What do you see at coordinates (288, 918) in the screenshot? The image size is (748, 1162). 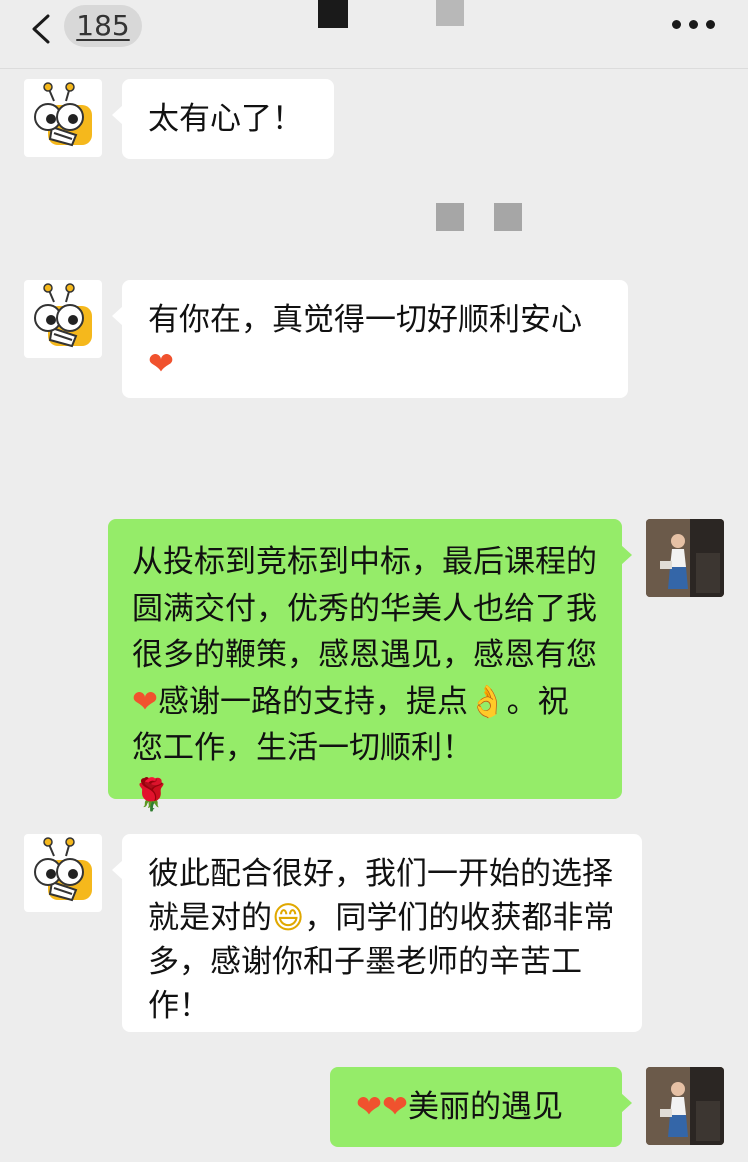 I see `grinning-face-emoji-icon: 😄` at bounding box center [288, 918].